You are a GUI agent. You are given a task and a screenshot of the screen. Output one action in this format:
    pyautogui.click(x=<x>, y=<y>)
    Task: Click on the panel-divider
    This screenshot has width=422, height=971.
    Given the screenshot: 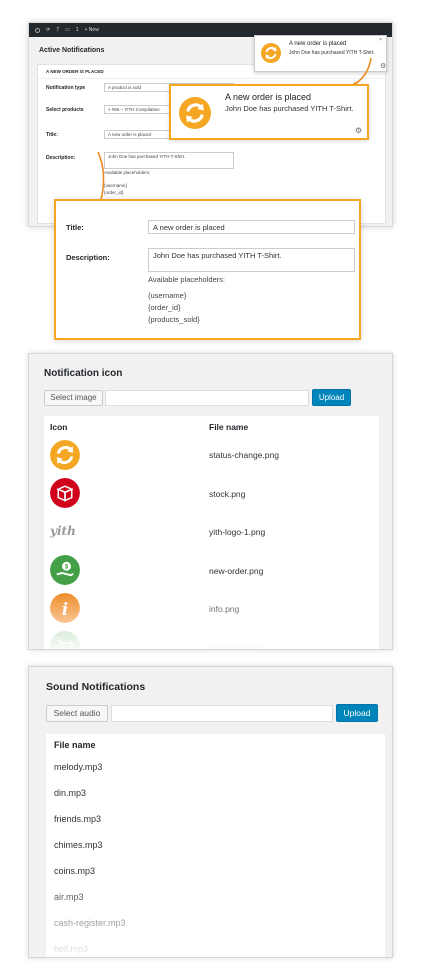 What is the action you would take?
    pyautogui.click(x=211, y=78)
    